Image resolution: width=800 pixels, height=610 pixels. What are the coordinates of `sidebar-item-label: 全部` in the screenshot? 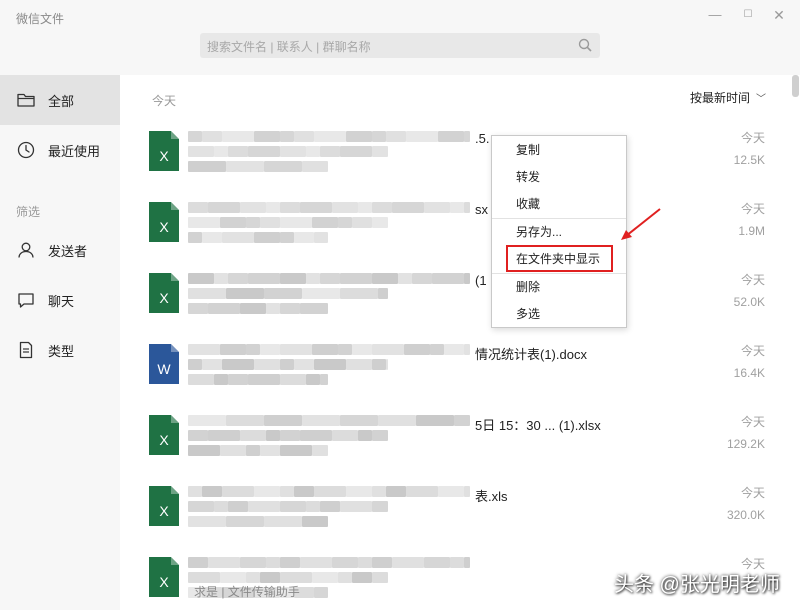 It's located at (61, 101).